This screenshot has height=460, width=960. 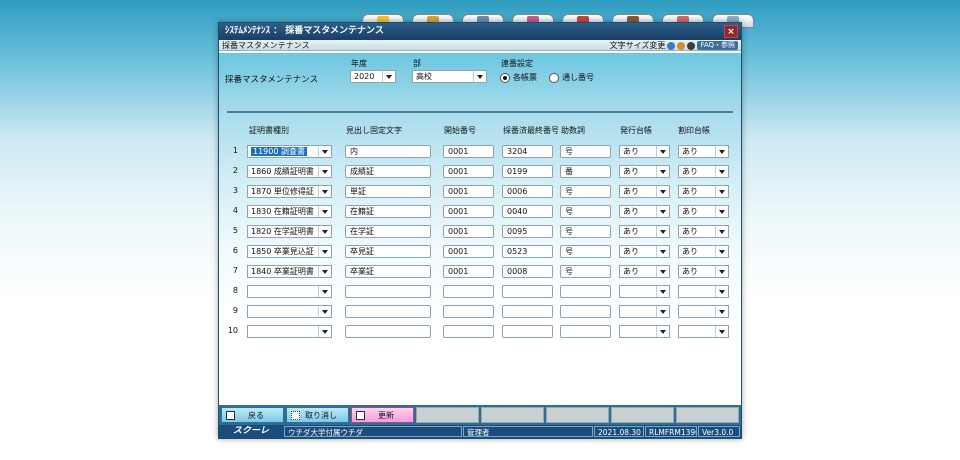 What do you see at coordinates (527, 211) in the screenshot?
I see `last-number-input: 0040` at bounding box center [527, 211].